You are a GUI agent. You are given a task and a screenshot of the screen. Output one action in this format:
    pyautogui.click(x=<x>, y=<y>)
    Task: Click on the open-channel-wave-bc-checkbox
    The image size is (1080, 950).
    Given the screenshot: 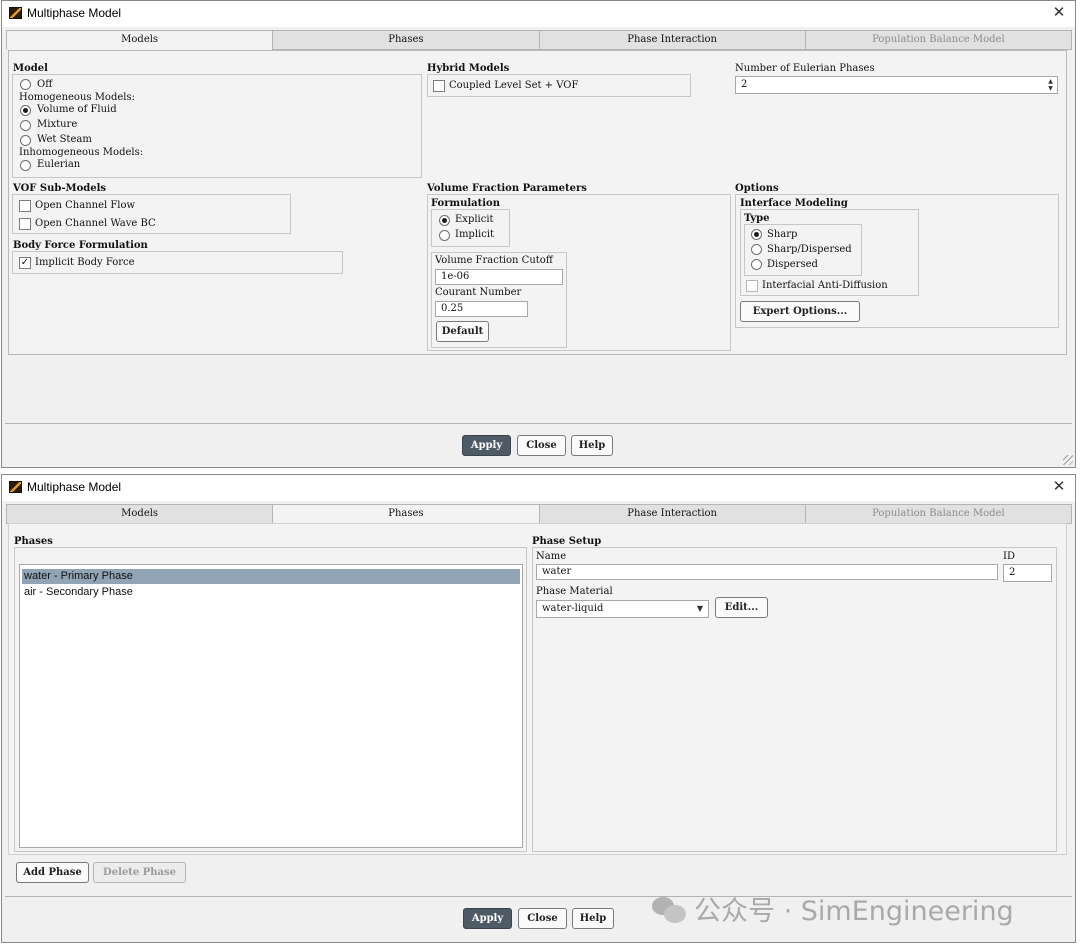 What is the action you would take?
    pyautogui.click(x=25, y=224)
    